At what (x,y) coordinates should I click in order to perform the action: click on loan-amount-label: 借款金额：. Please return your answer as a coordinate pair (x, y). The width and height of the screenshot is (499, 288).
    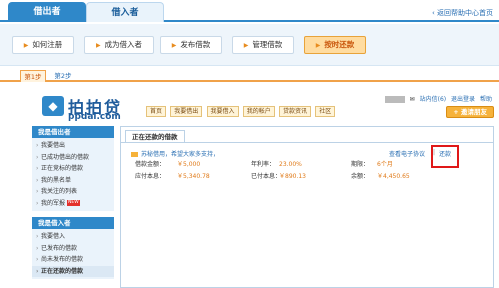
    Looking at the image, I should click on (150, 164).